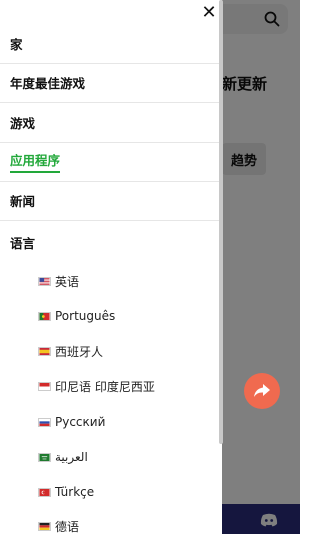  What do you see at coordinates (23, 243) in the screenshot?
I see `language-header: 语言` at bounding box center [23, 243].